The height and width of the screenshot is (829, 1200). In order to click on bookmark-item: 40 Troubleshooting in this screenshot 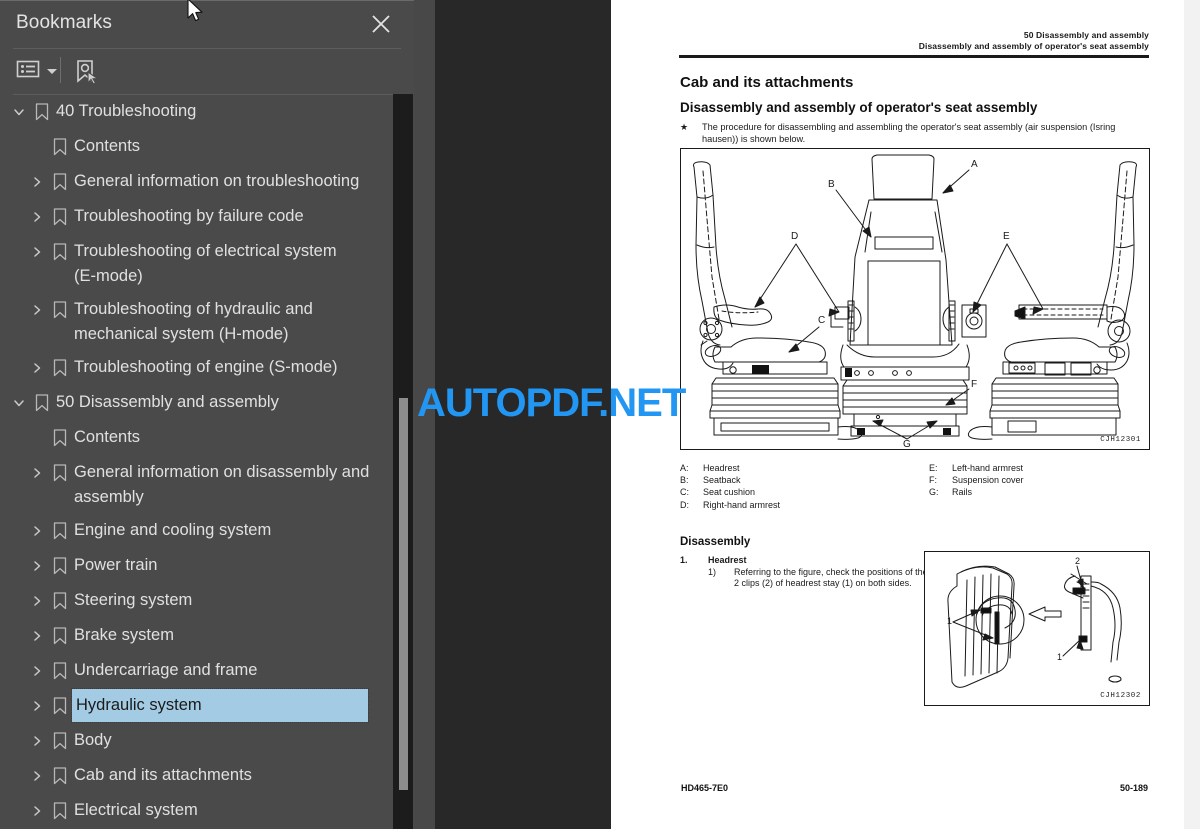, I will do `click(196, 112)`.